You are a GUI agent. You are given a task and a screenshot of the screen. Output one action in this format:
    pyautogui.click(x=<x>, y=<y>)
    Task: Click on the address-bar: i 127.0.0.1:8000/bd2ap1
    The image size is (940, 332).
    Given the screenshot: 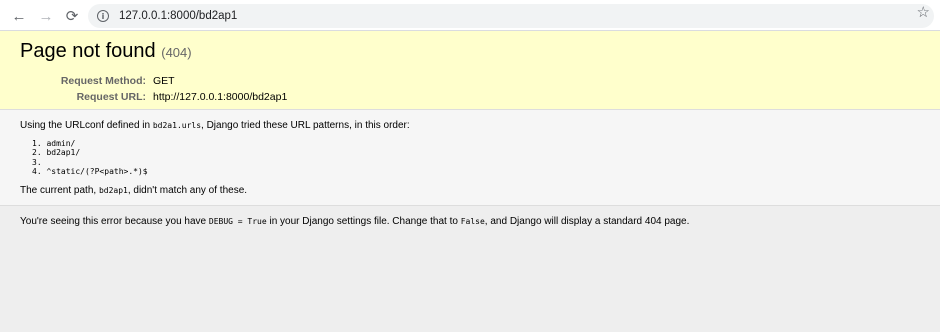 What is the action you would take?
    pyautogui.click(x=511, y=16)
    